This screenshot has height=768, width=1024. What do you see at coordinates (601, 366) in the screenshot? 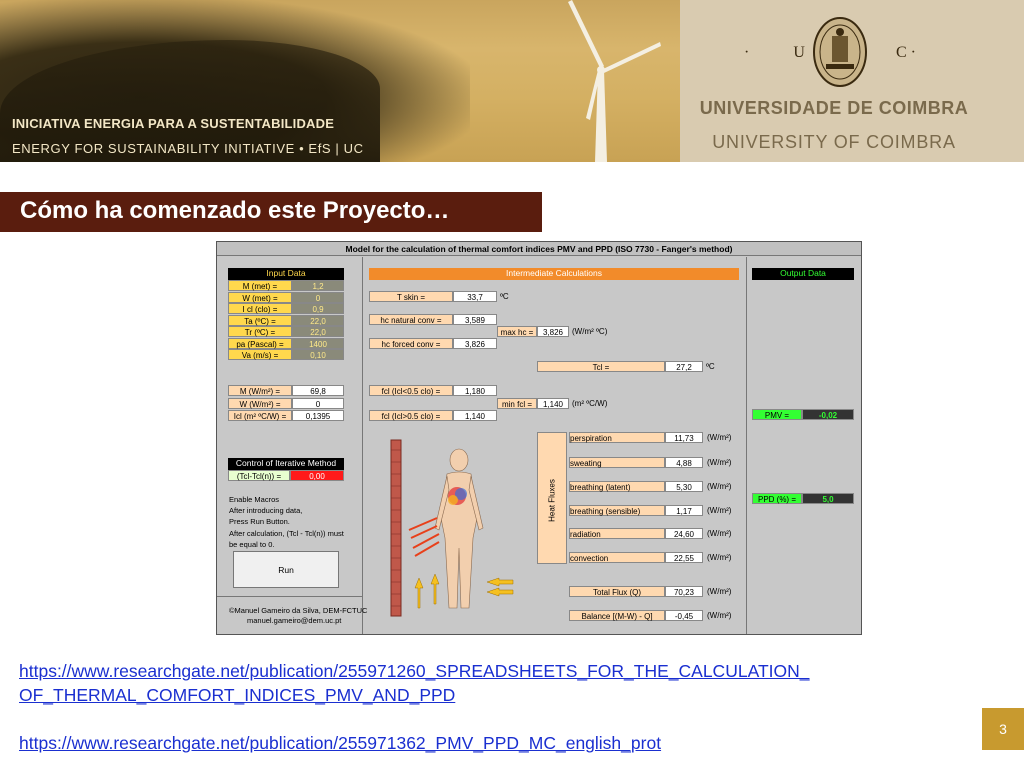
I see `tcl-label: Tcl =` at bounding box center [601, 366].